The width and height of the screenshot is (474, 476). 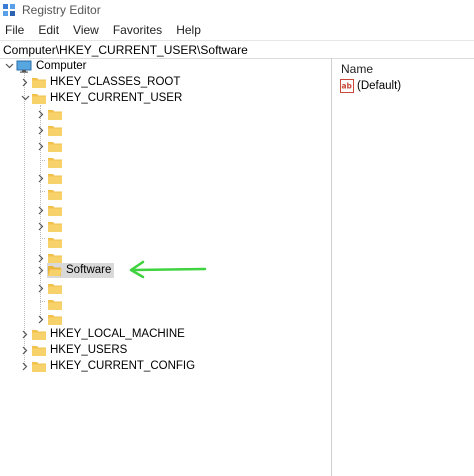 I want to click on tree-node-hkey-users: HKEY_USERS, so click(x=73, y=350).